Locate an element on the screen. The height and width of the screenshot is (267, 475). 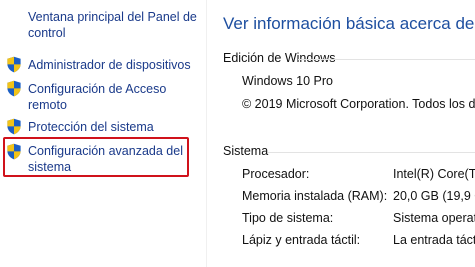
ram-value: 20,0 GB (19,9 GE is located at coordinates (434, 196).